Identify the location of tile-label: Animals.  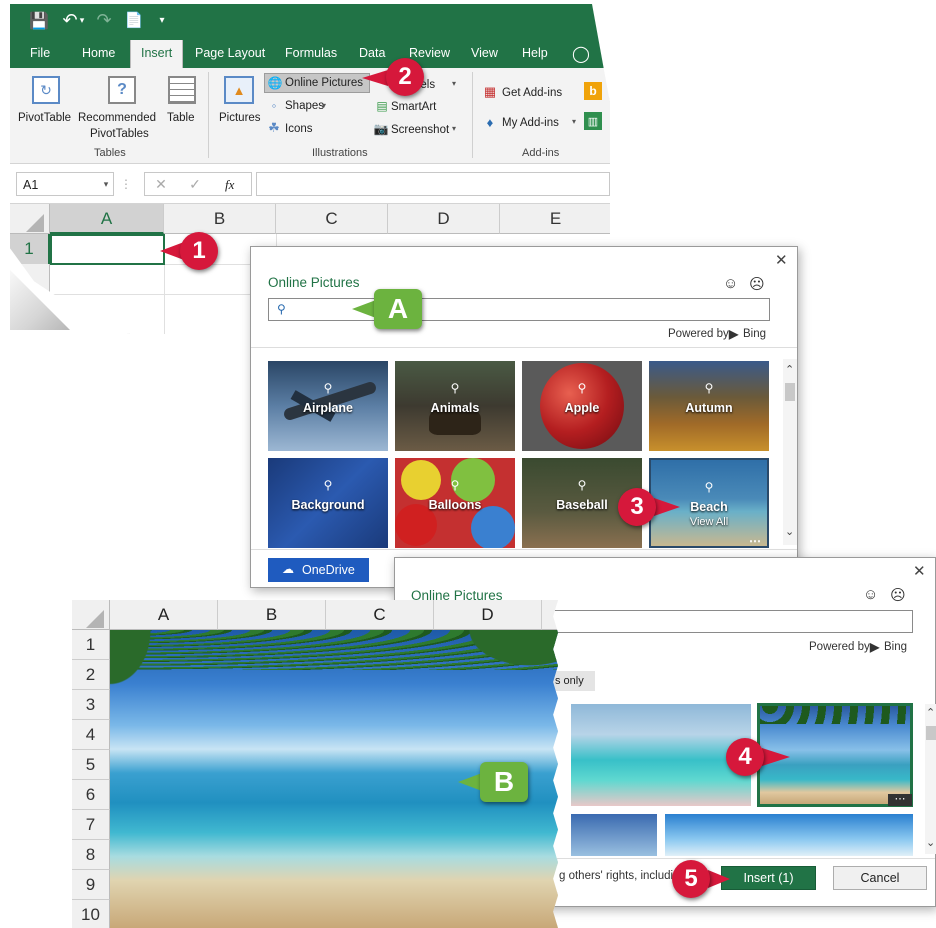
(455, 408).